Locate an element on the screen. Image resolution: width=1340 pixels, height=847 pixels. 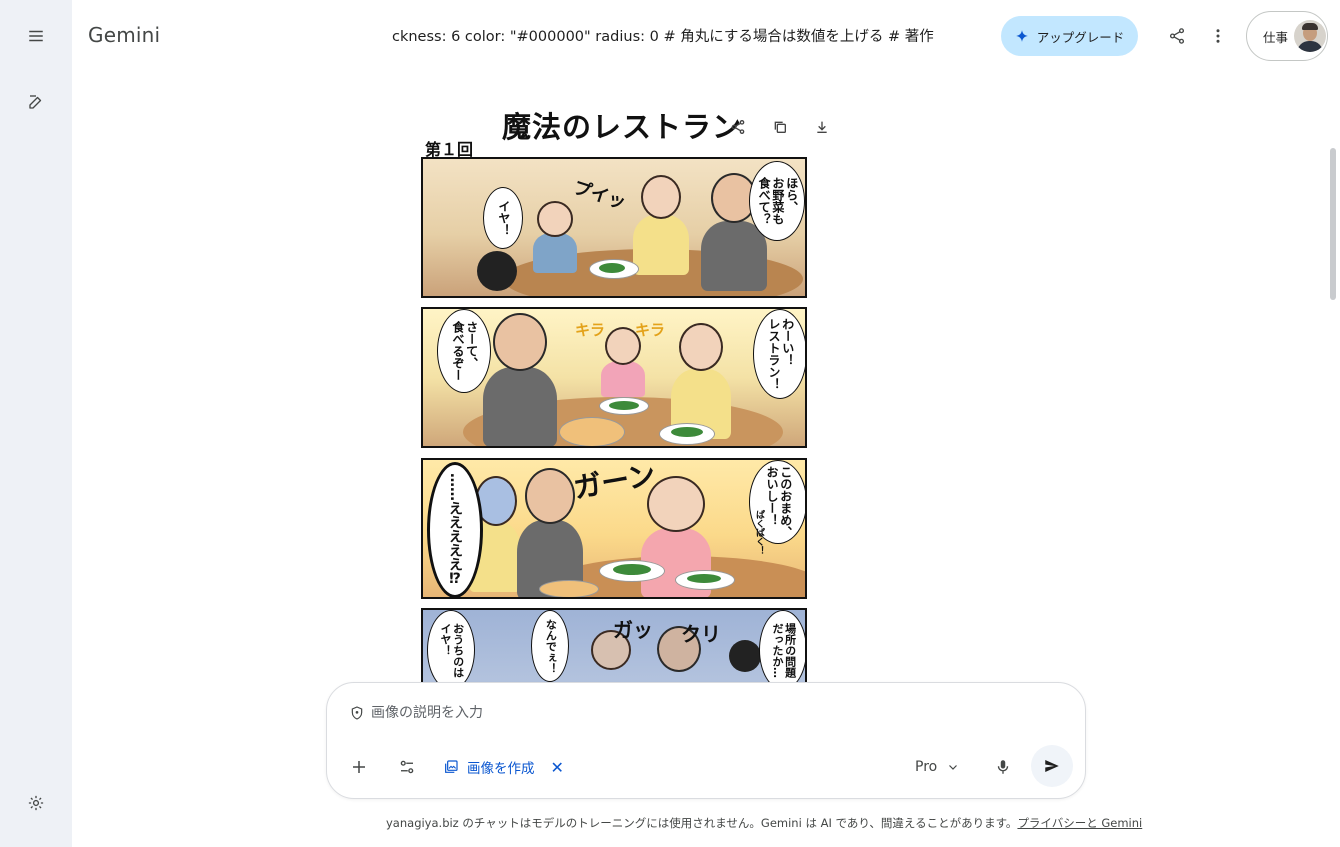
image-create-icon is located at coordinates (451, 766).